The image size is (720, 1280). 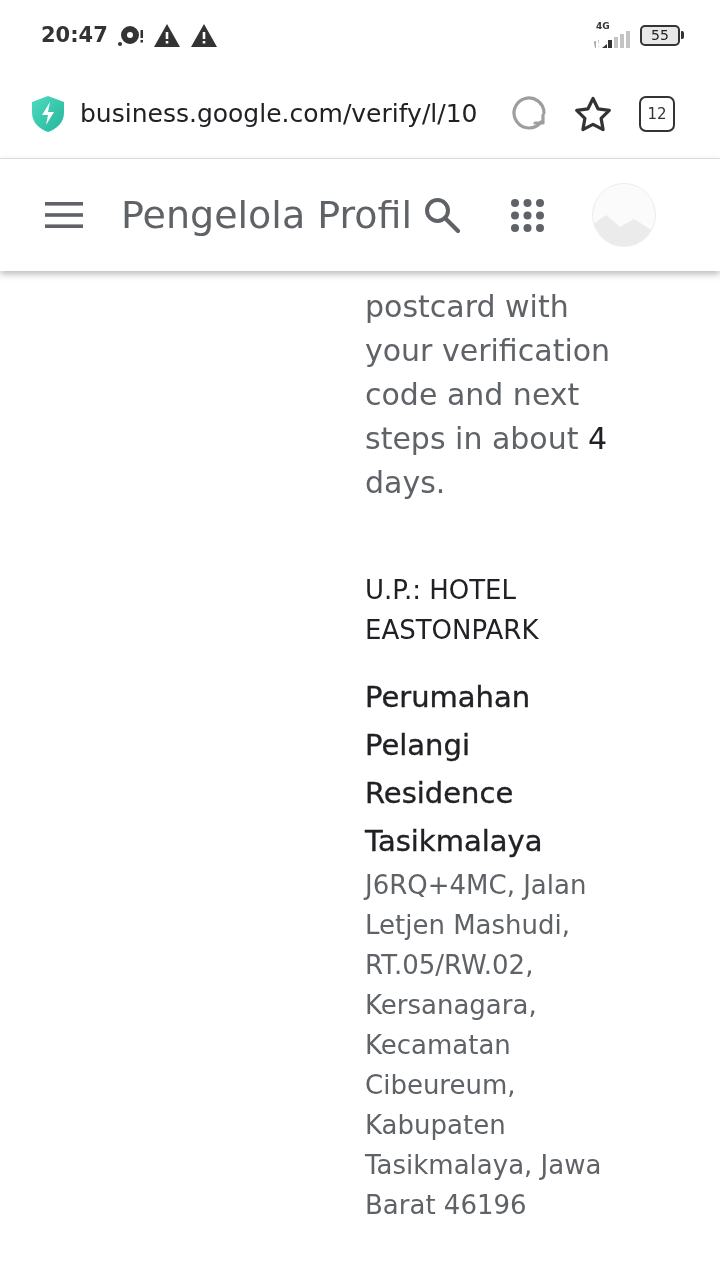 I want to click on business-name: Perumahan Pelangi Residence Tasikmalaya, so click(x=454, y=769).